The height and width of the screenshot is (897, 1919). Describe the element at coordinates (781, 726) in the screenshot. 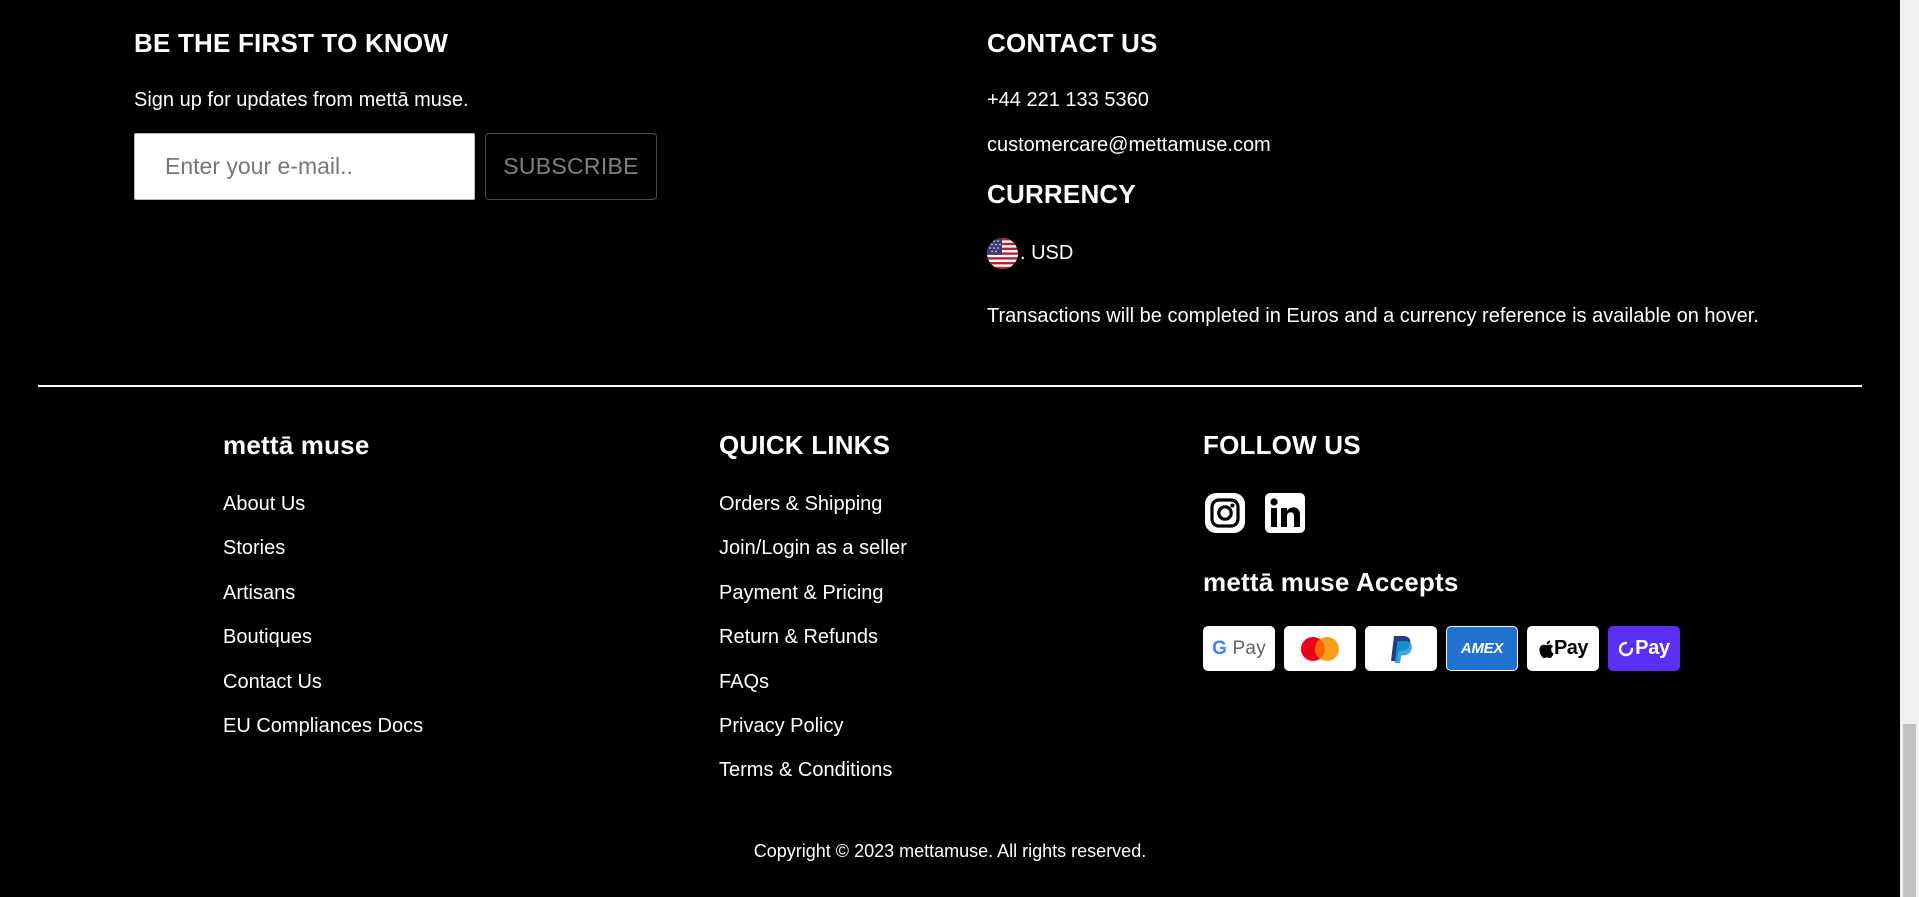

I see `link-privacy-policy: Privacy Policy` at that location.